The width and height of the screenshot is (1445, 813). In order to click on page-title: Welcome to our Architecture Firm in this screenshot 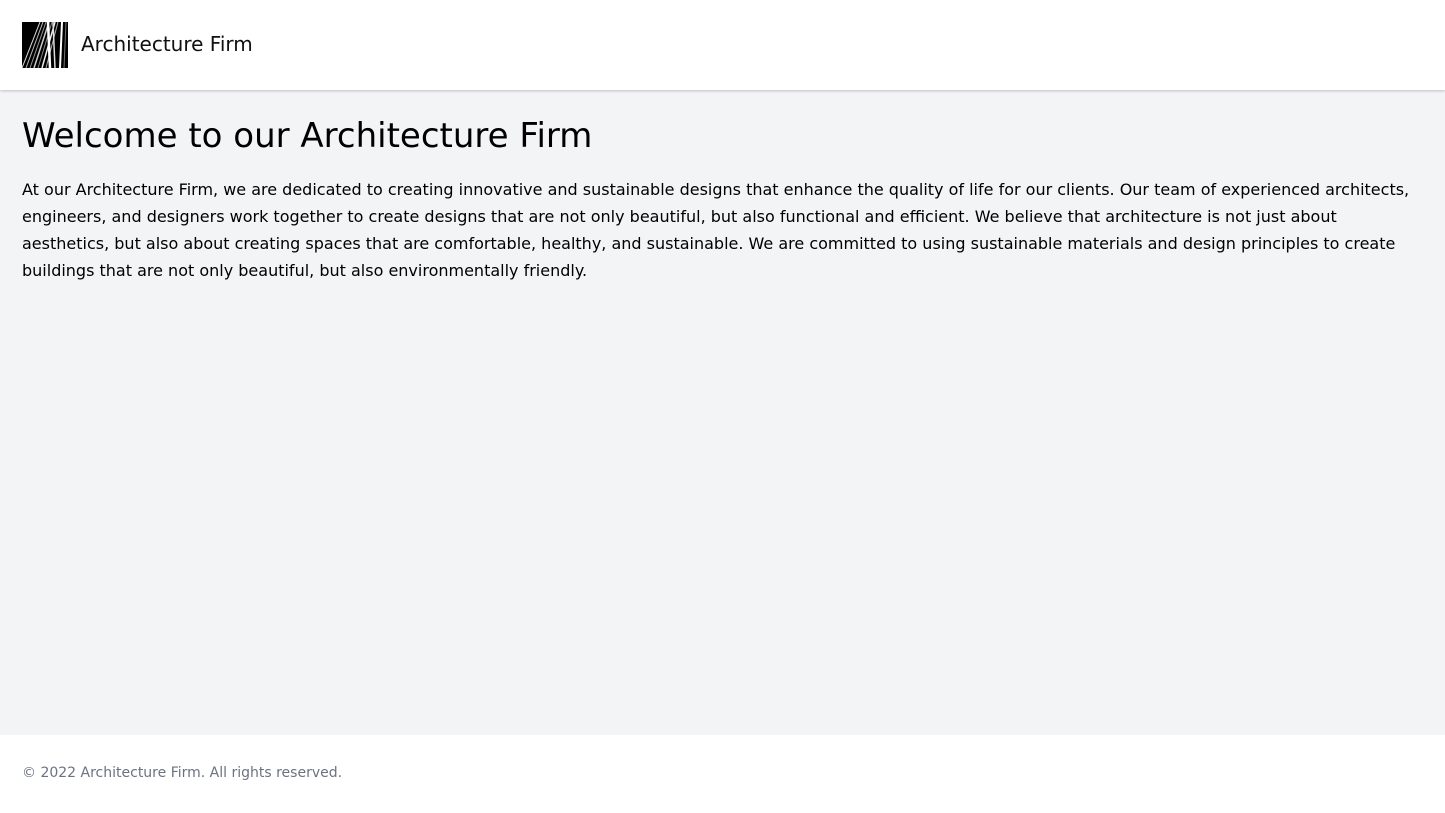, I will do `click(307, 136)`.